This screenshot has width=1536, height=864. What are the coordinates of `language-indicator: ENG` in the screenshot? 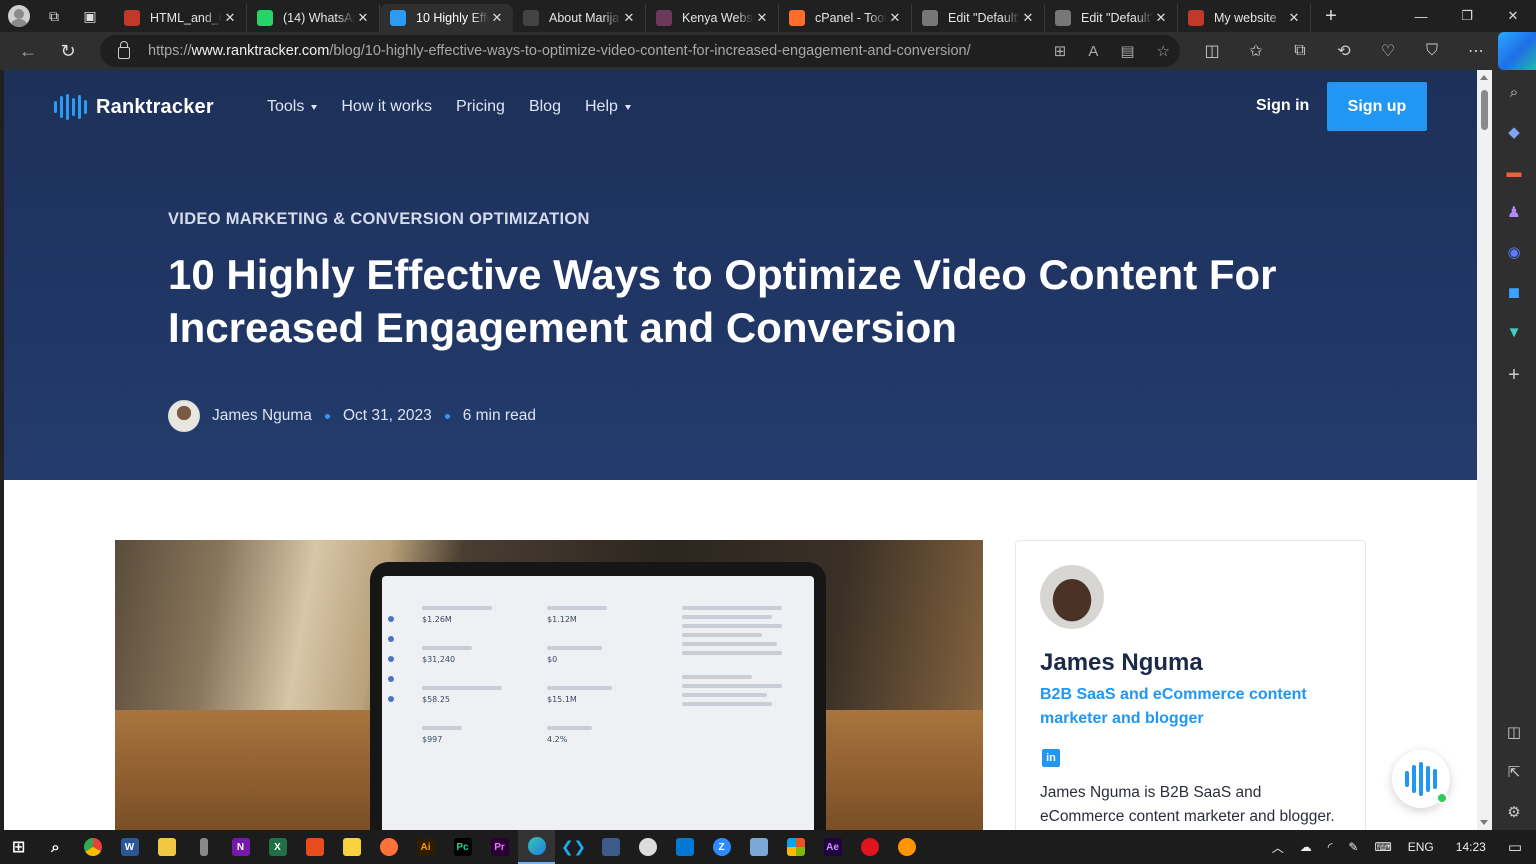 It's located at (1421, 847).